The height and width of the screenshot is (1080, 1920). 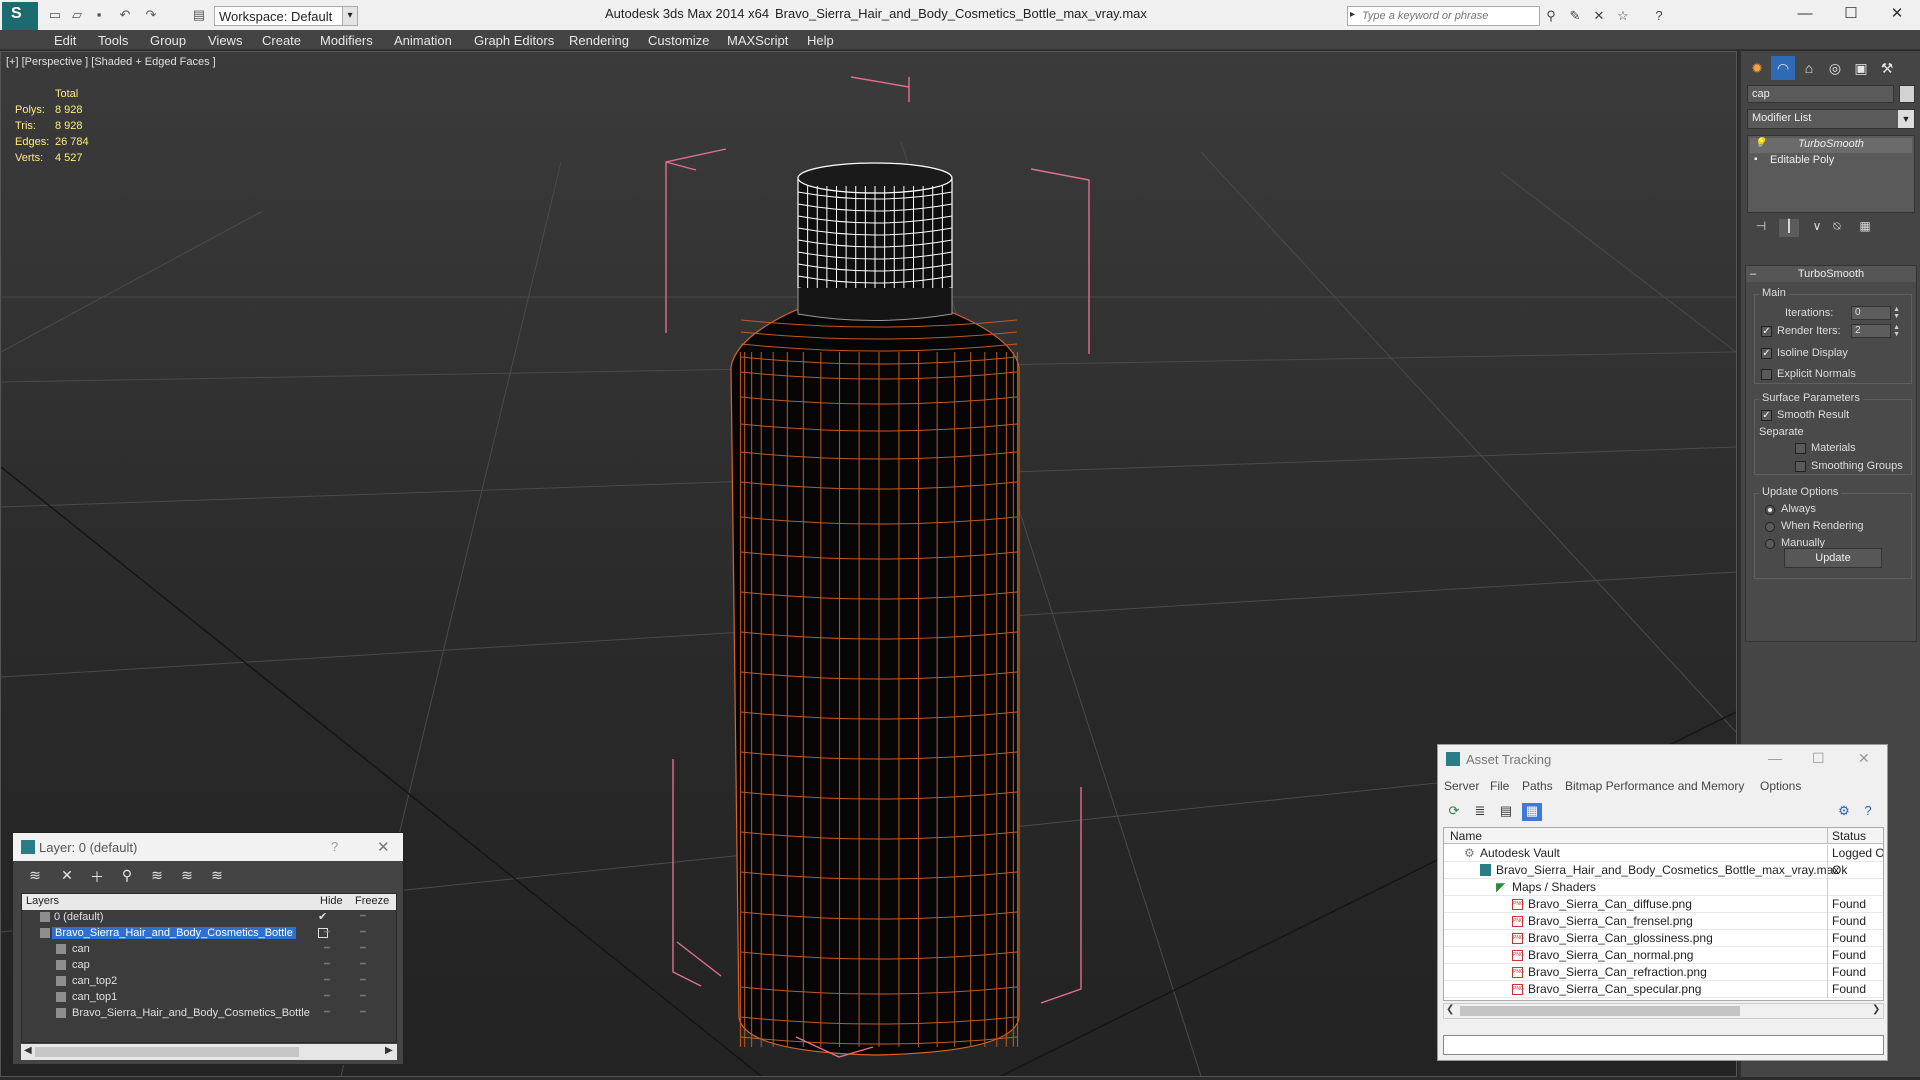 What do you see at coordinates (209, 966) in the screenshot?
I see `layer-row: cap ┅ ┅` at bounding box center [209, 966].